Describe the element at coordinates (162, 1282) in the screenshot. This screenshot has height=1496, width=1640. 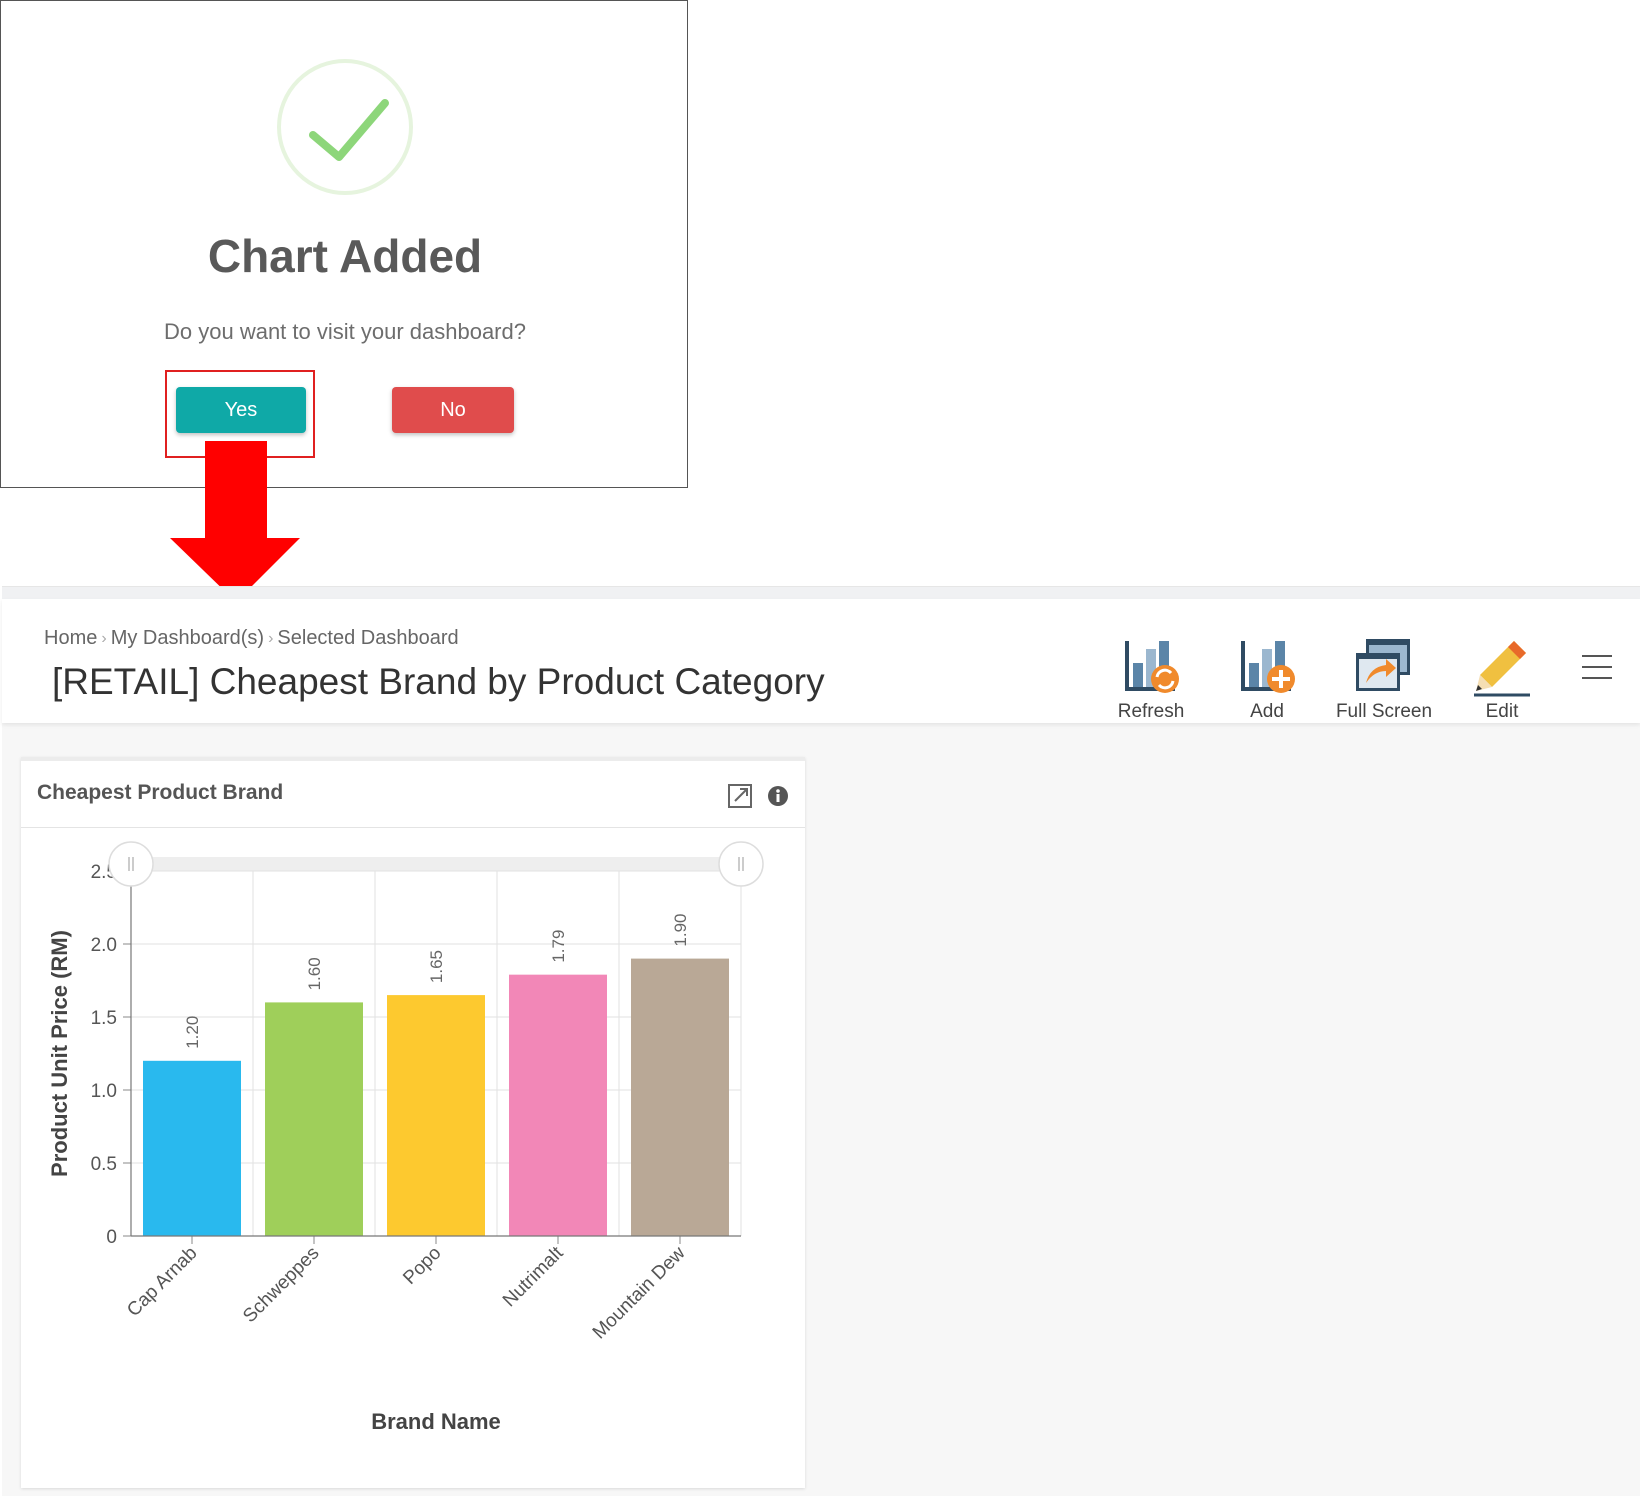
I see `x-tick-label: Cap Arnab` at that location.